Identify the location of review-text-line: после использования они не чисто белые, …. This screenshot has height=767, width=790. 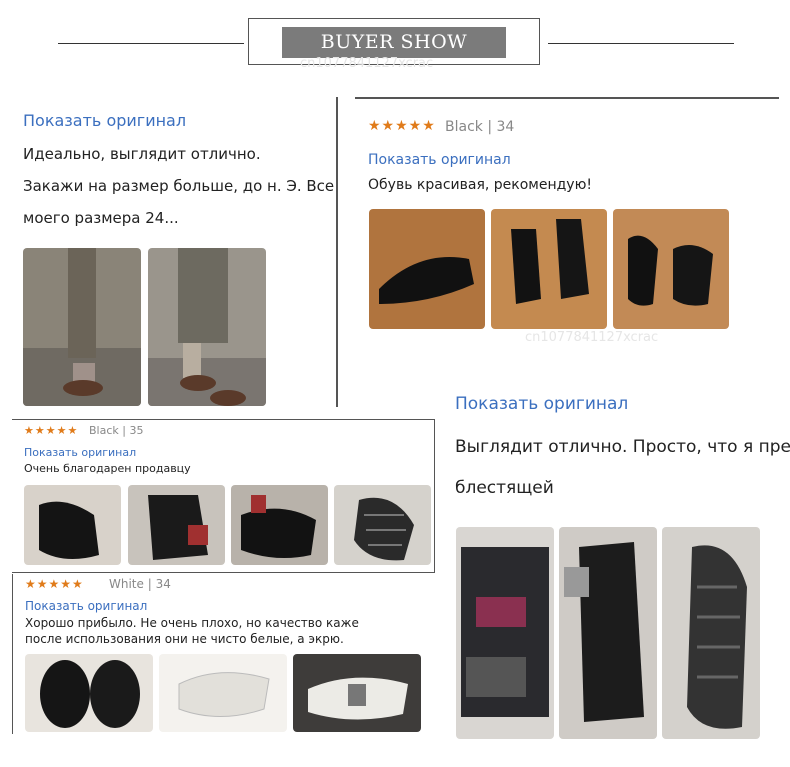
(184, 639).